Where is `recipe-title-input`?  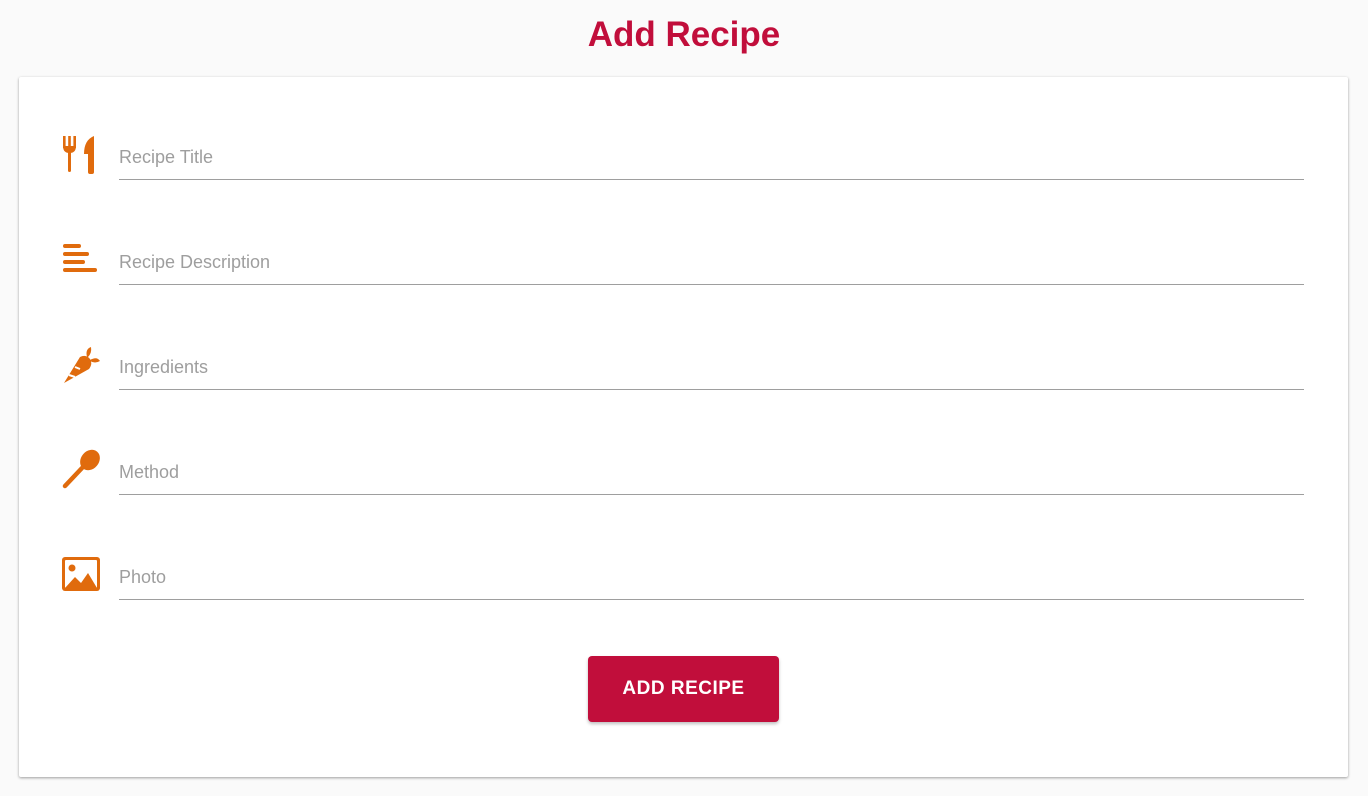 recipe-title-input is located at coordinates (711, 158).